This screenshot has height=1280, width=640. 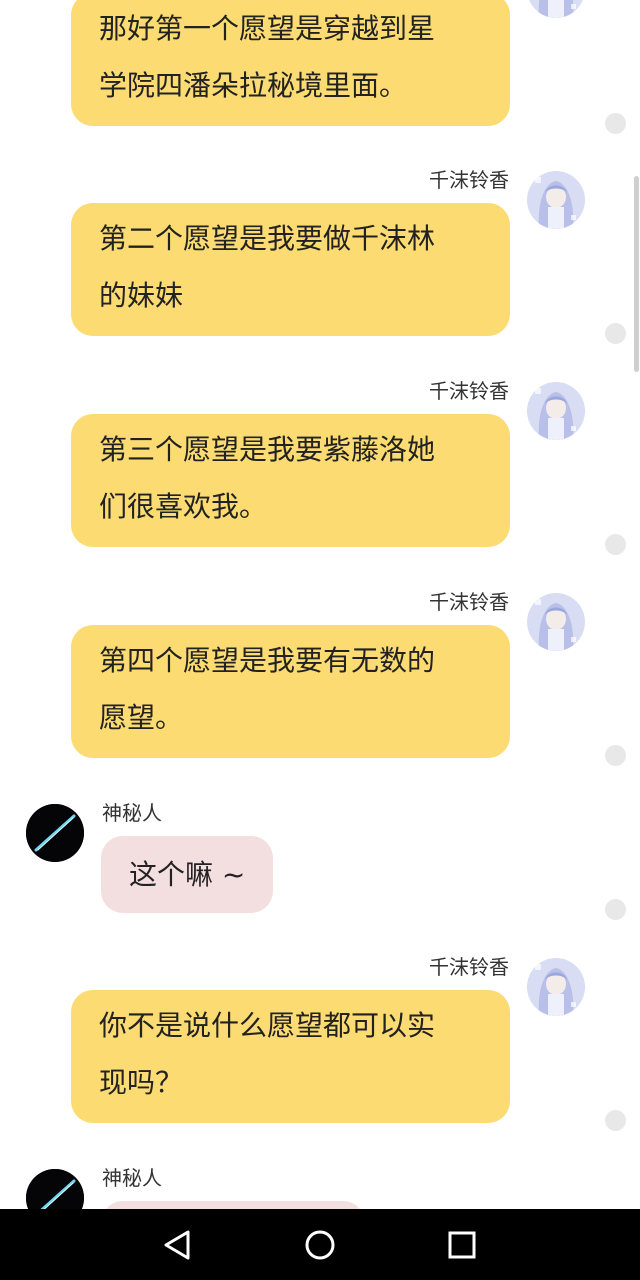 What do you see at coordinates (233, 1205) in the screenshot?
I see `message-bubble` at bounding box center [233, 1205].